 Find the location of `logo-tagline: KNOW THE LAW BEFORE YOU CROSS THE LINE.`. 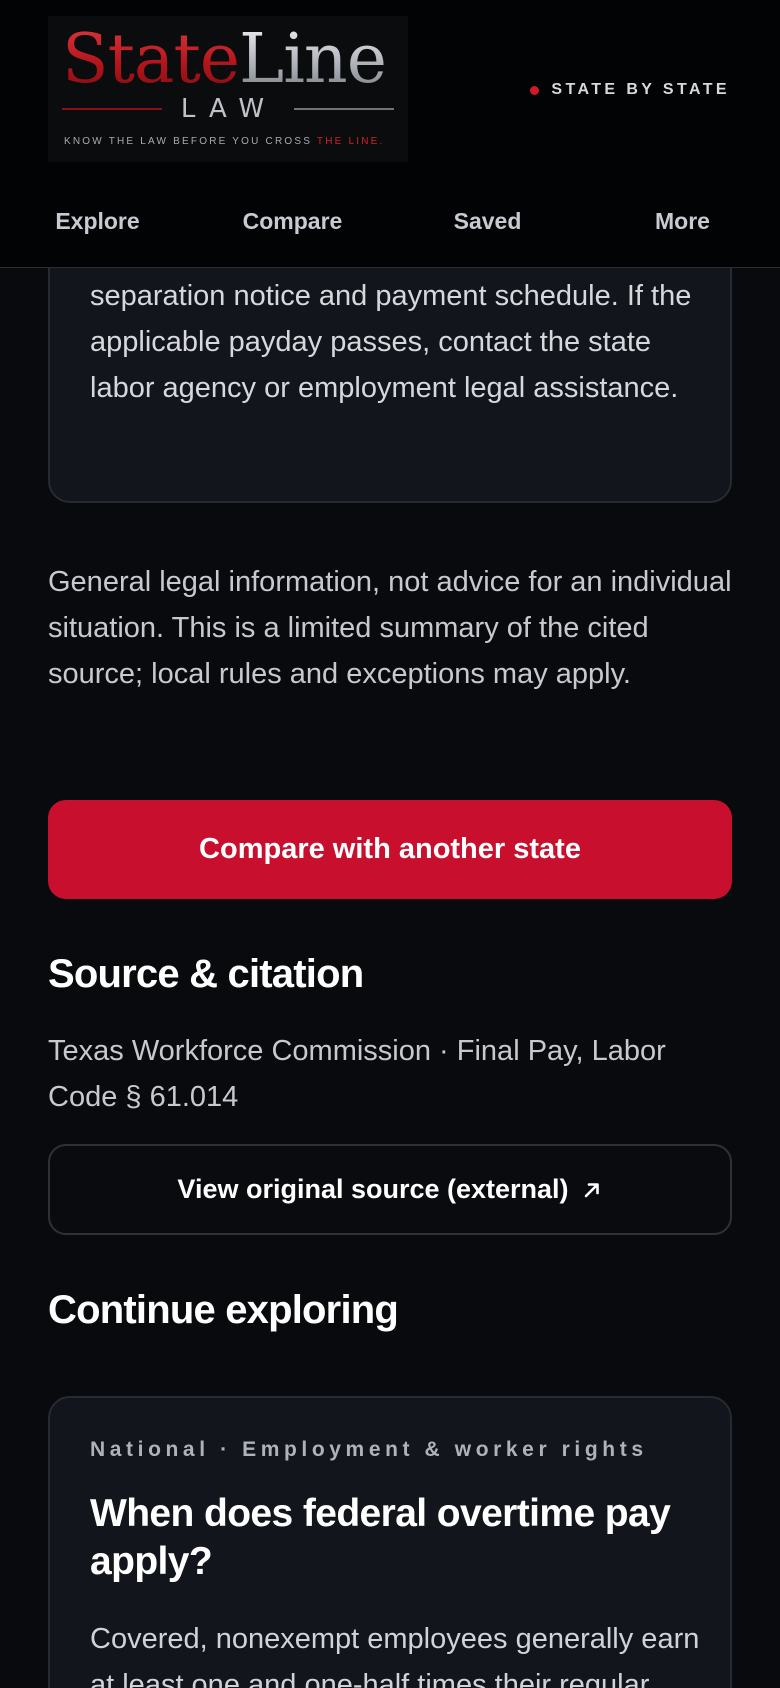

logo-tagline: KNOW THE LAW BEFORE YOU CROSS THE LINE. is located at coordinates (224, 141).